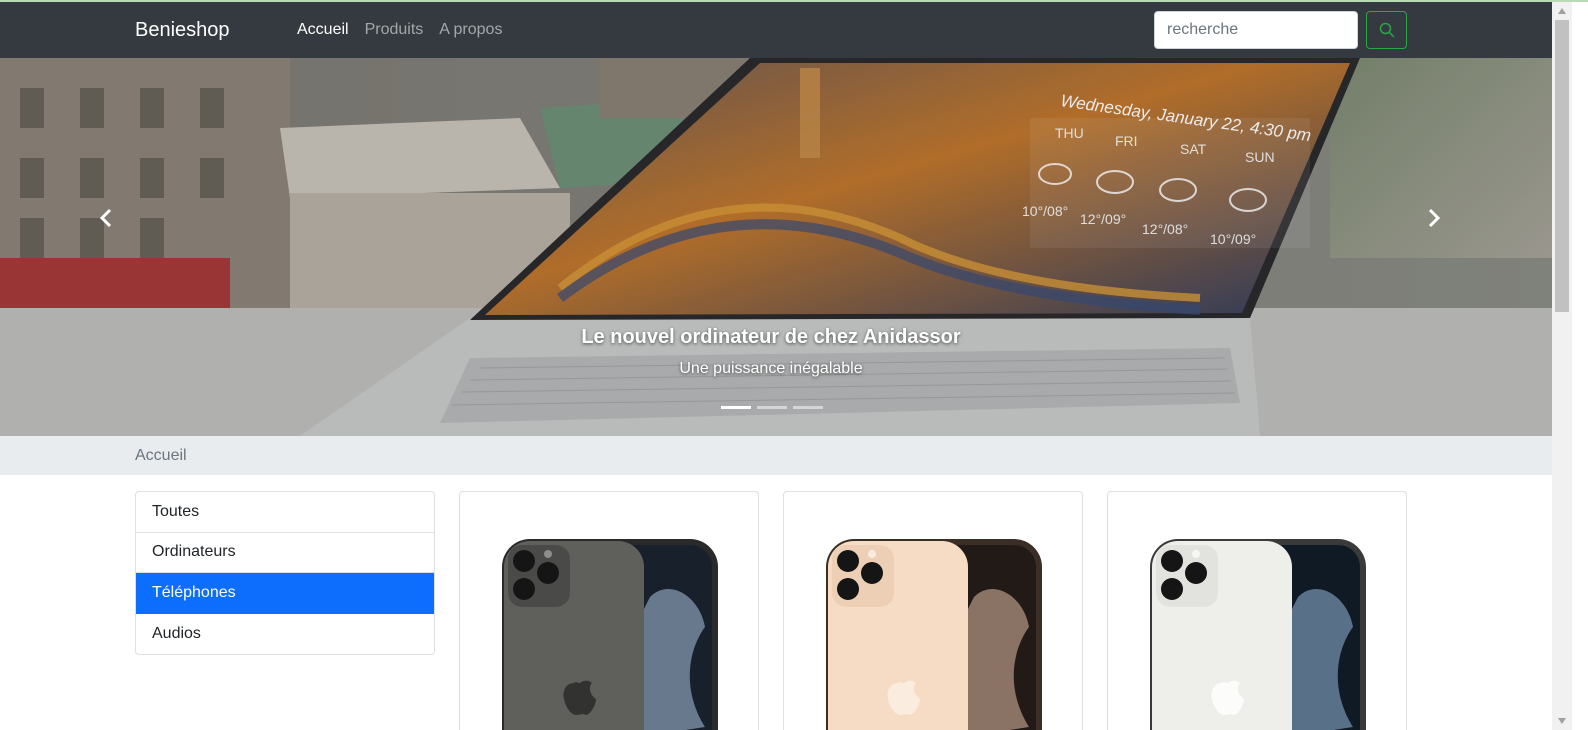 The height and width of the screenshot is (730, 1588). I want to click on breadcrumb: Accueil, so click(776, 455).